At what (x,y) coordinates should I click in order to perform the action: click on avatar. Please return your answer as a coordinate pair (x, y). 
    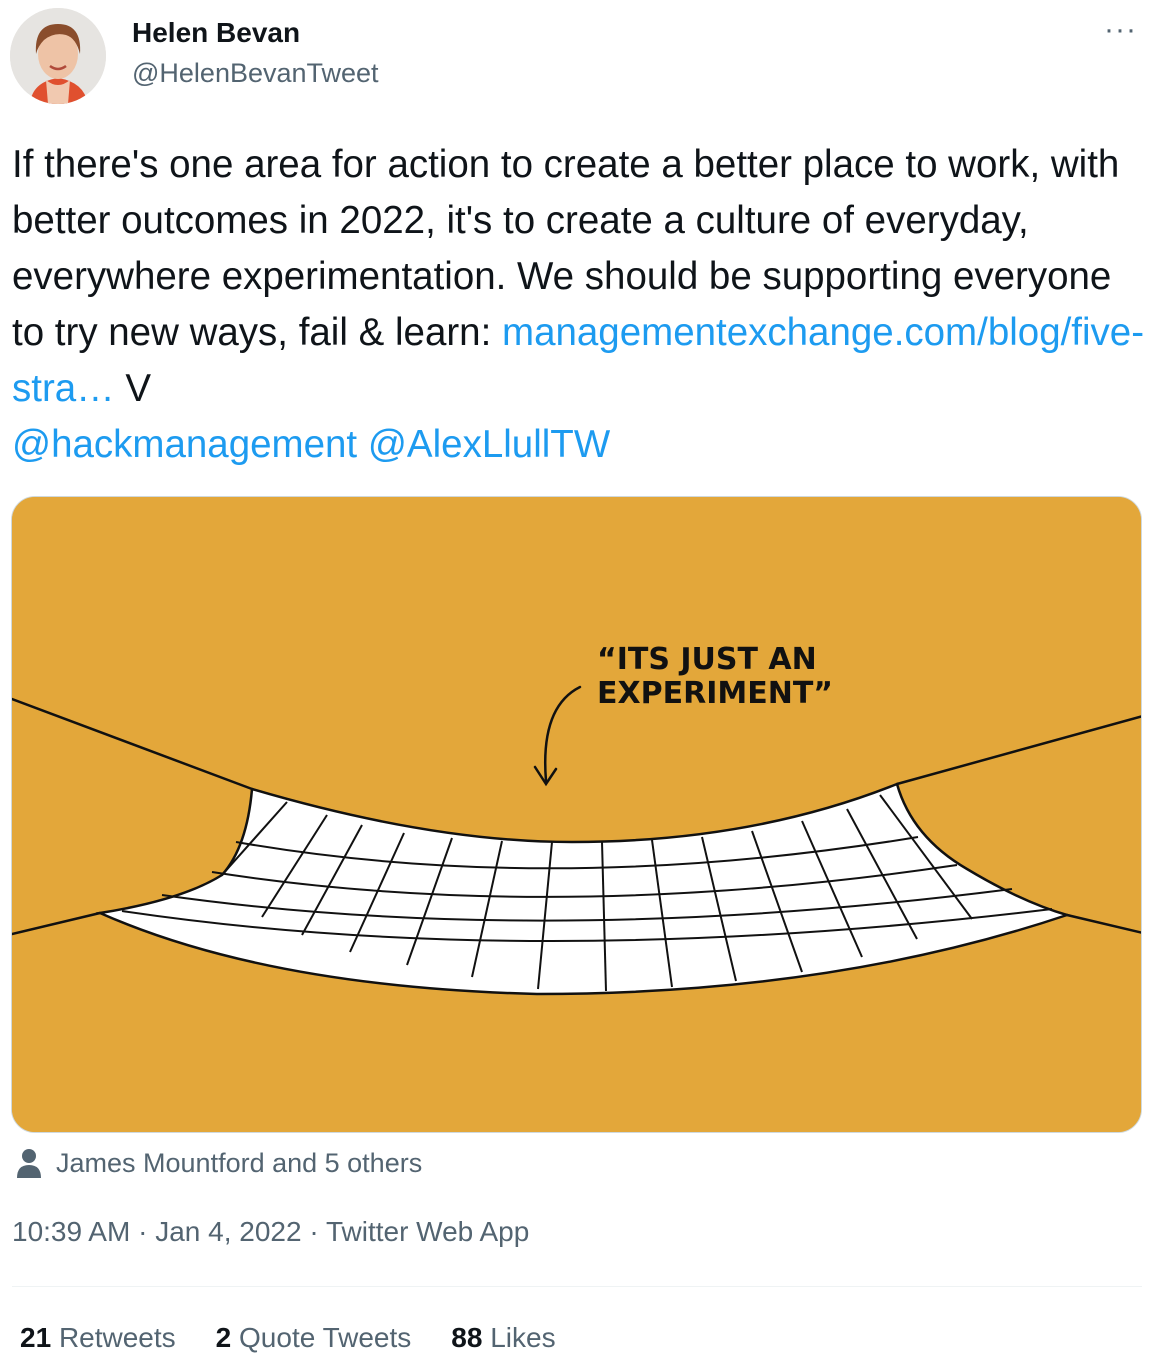
    Looking at the image, I should click on (58, 56).